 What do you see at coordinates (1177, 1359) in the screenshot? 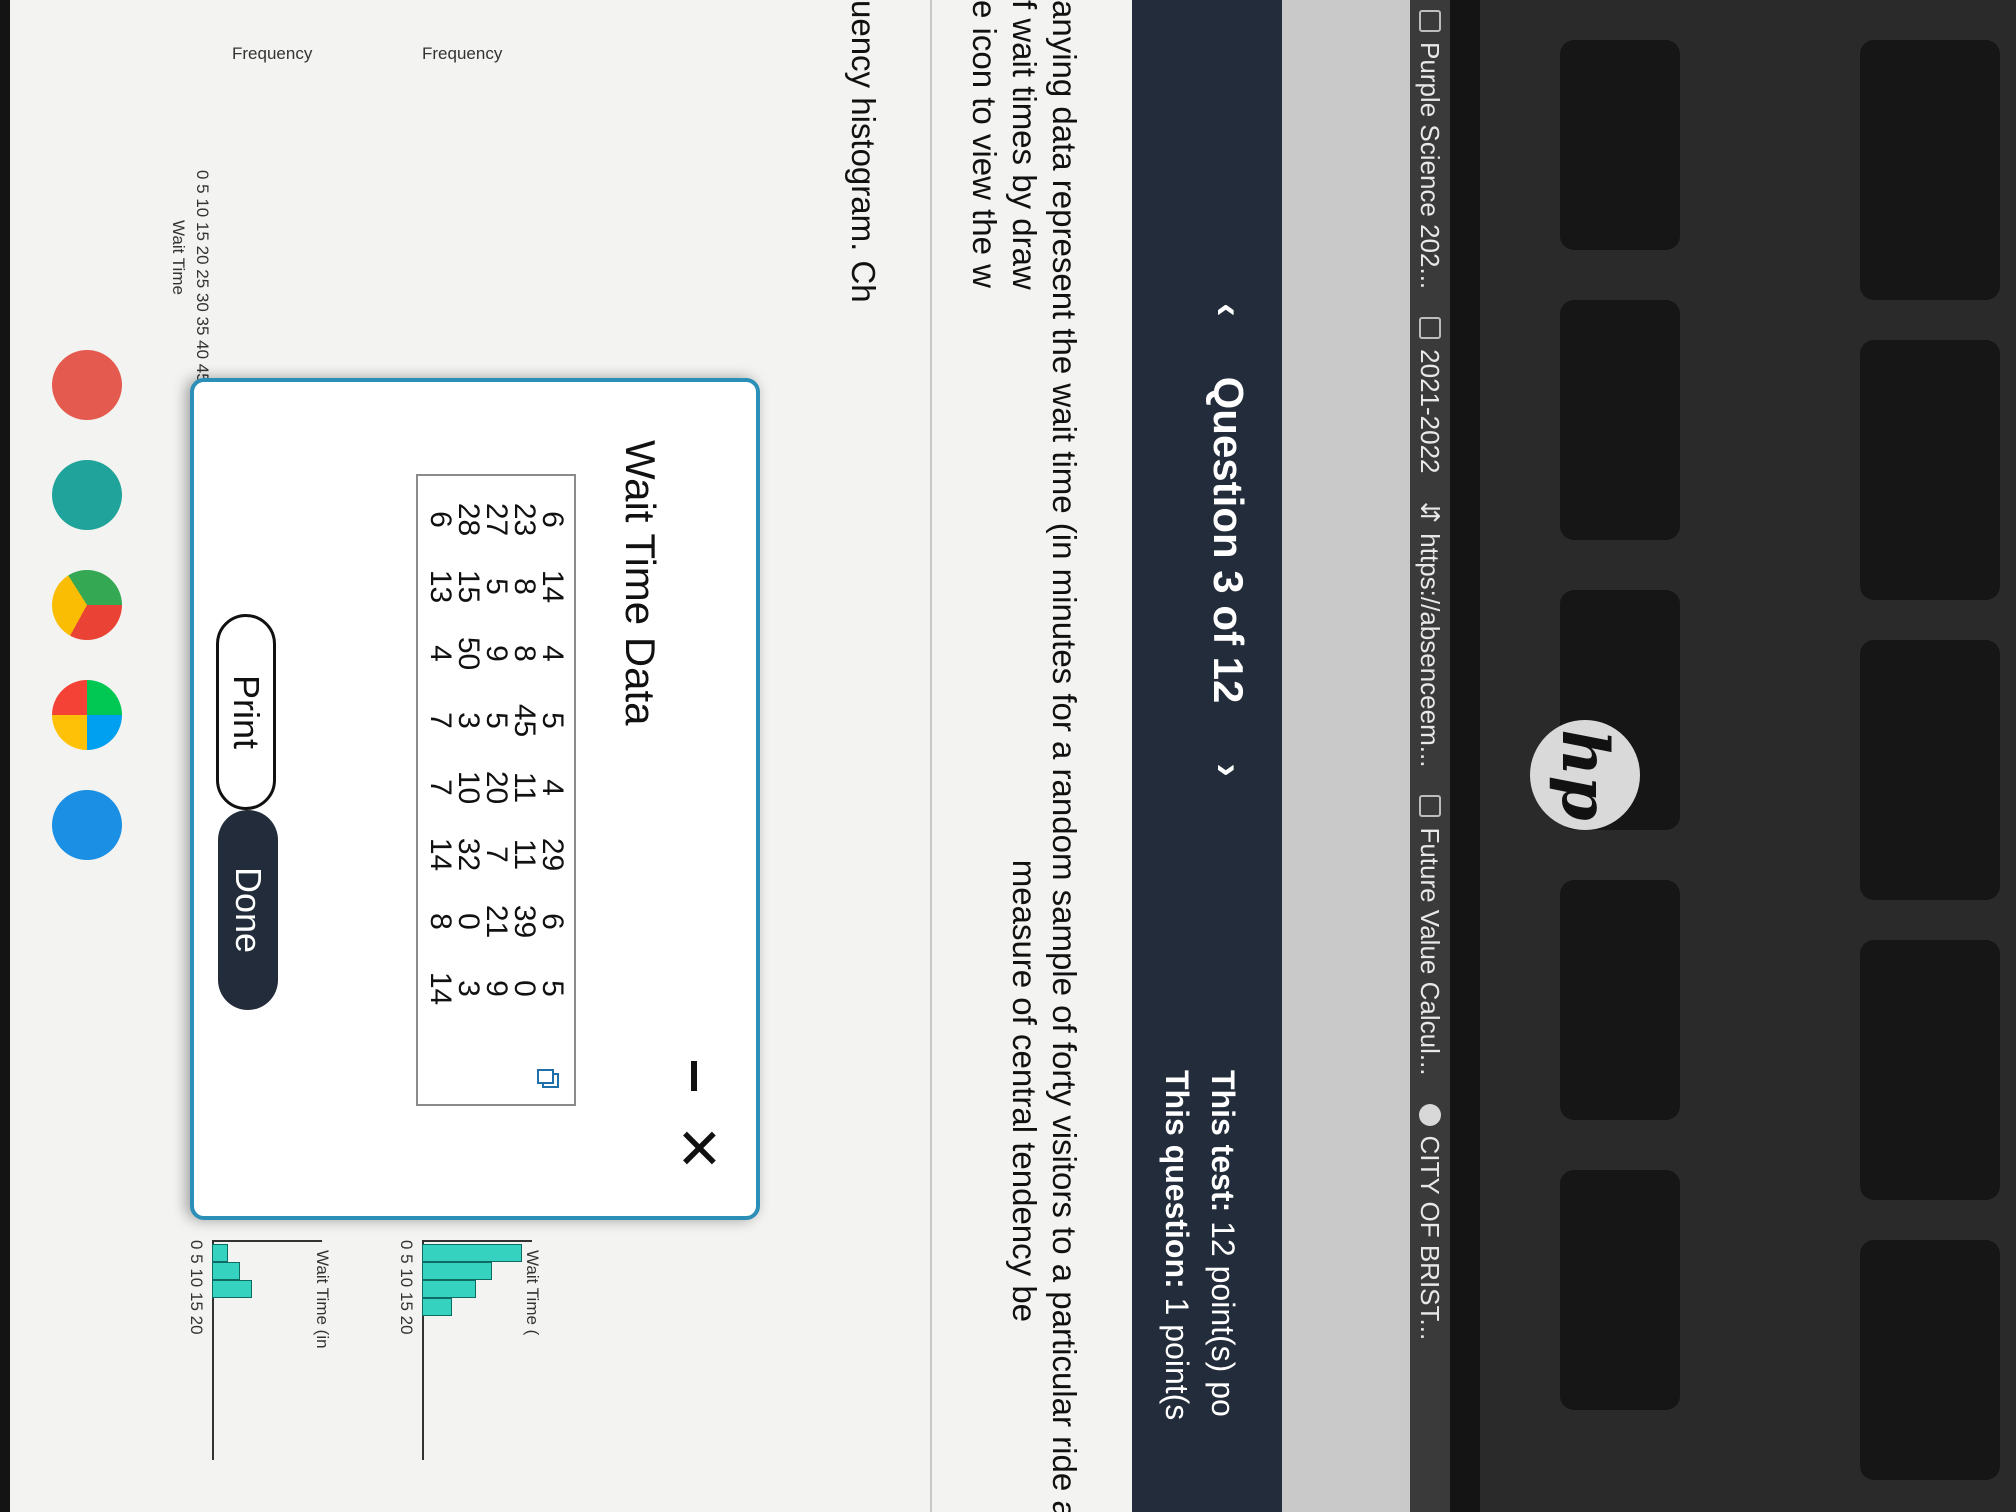
I see `question-points-value: 1 point(s` at bounding box center [1177, 1359].